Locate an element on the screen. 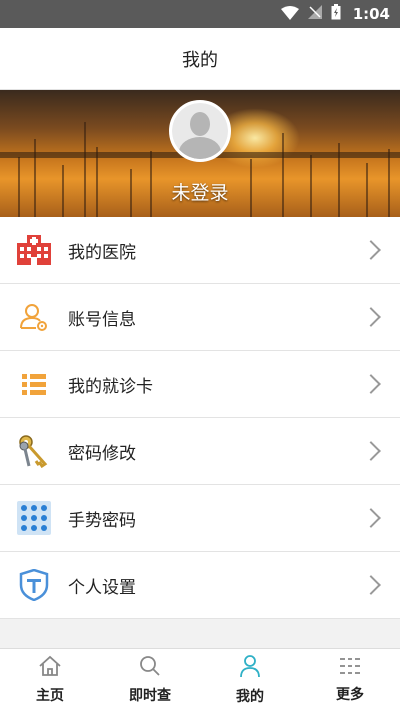  keys-icon is located at coordinates (34, 451).